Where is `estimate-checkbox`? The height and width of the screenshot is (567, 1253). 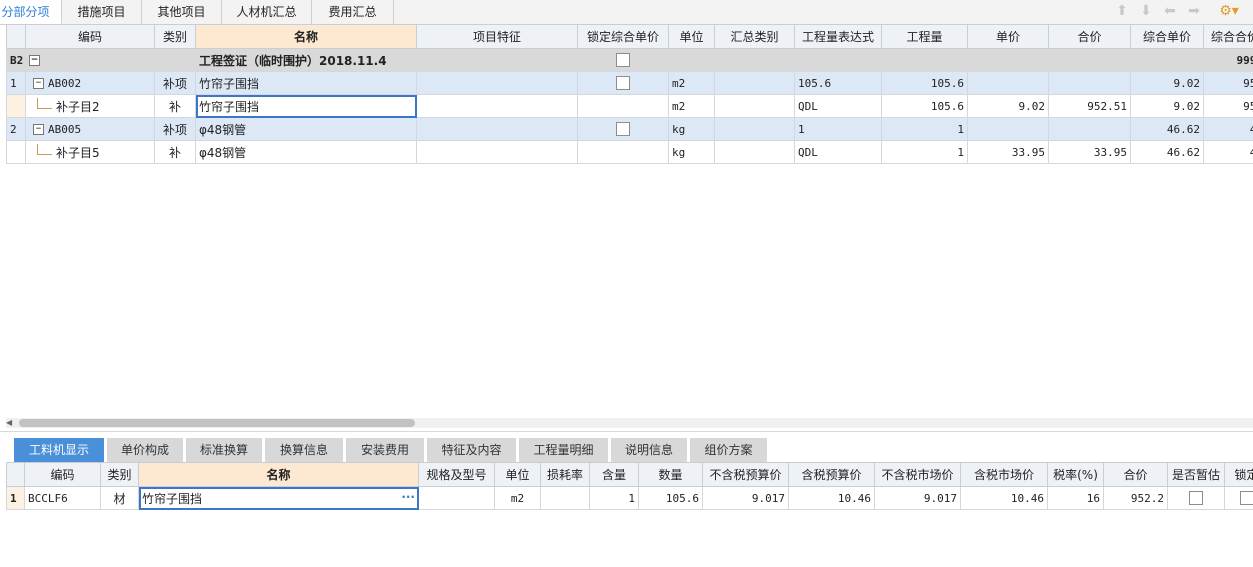 estimate-checkbox is located at coordinates (1196, 498).